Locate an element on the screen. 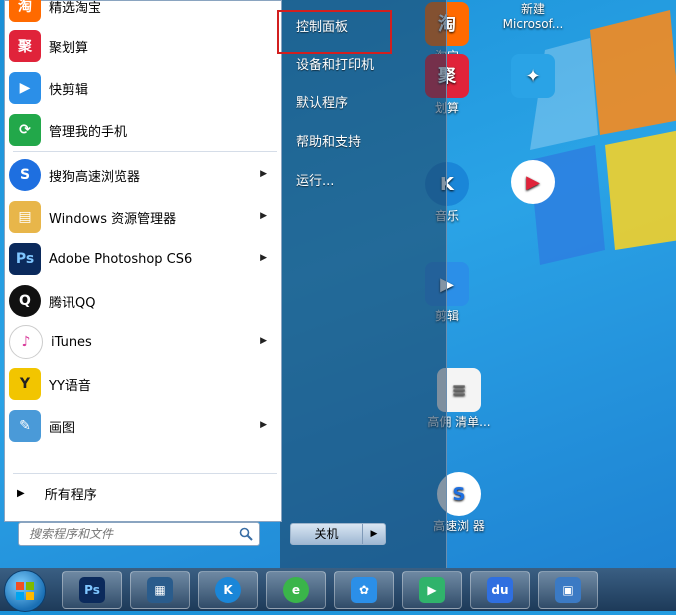  taskbar-player: ▶ is located at coordinates (432, 590).